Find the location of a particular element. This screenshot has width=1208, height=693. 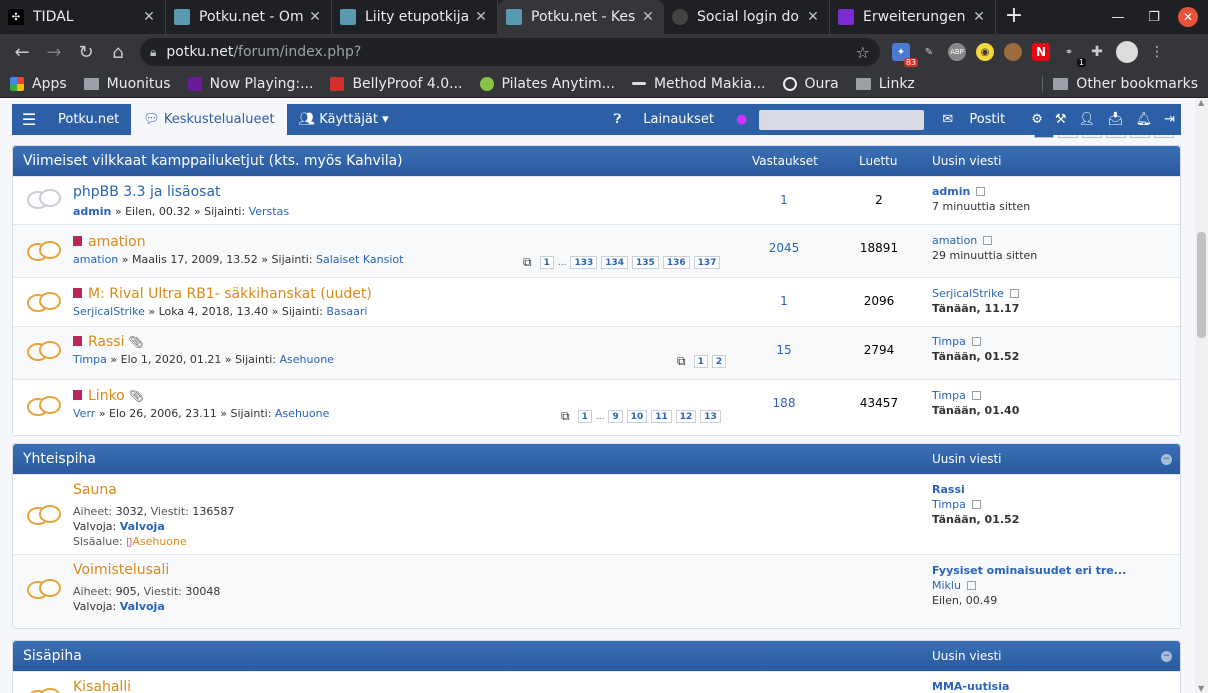

nav-home-link: Potku.net is located at coordinates (88, 119).